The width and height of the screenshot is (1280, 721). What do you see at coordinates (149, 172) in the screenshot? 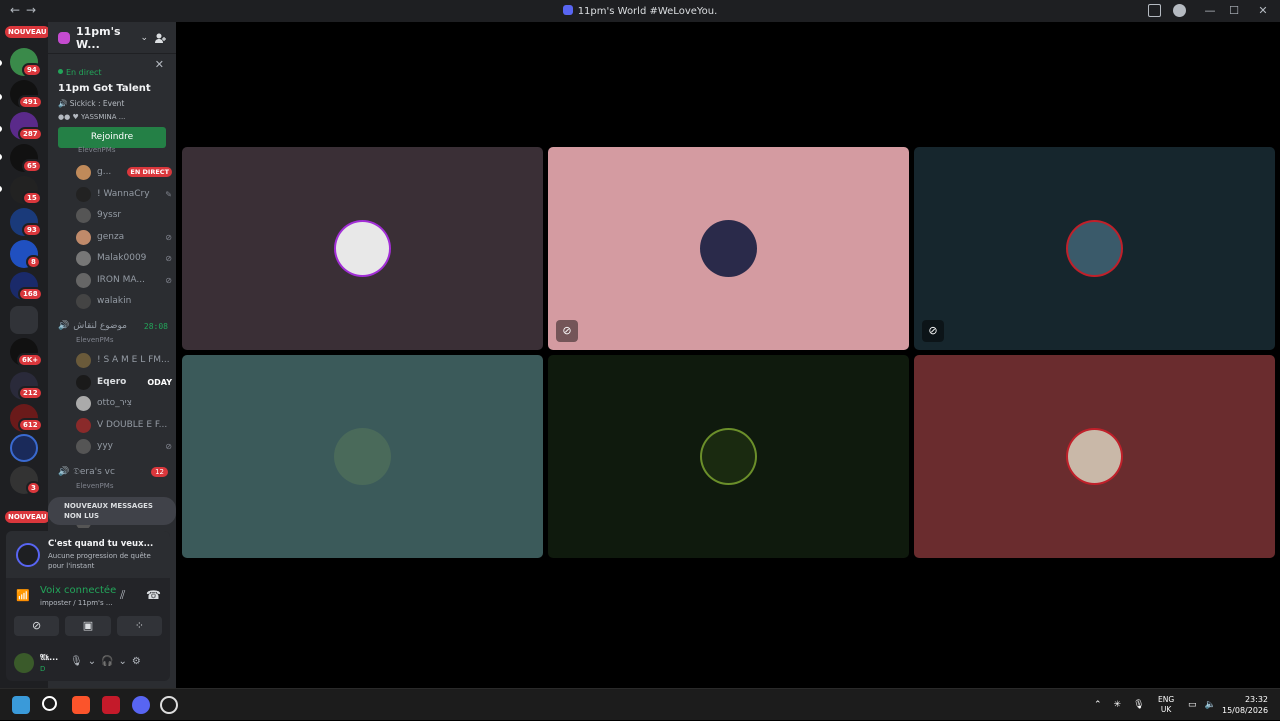
I see `live-badge: EN DIRECT` at bounding box center [149, 172].